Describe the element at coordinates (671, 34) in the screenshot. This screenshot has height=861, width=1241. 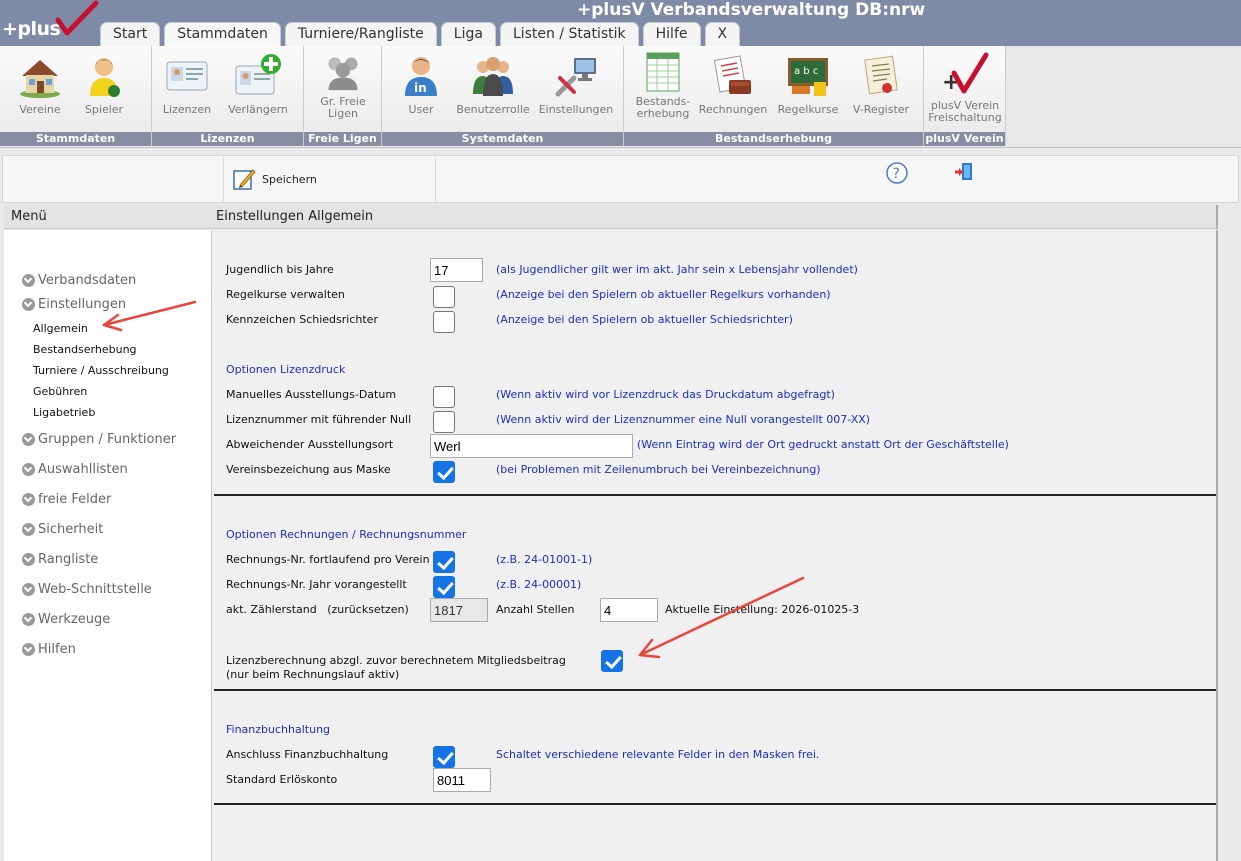
I see `tab-hilfe: Hilfe` at that location.